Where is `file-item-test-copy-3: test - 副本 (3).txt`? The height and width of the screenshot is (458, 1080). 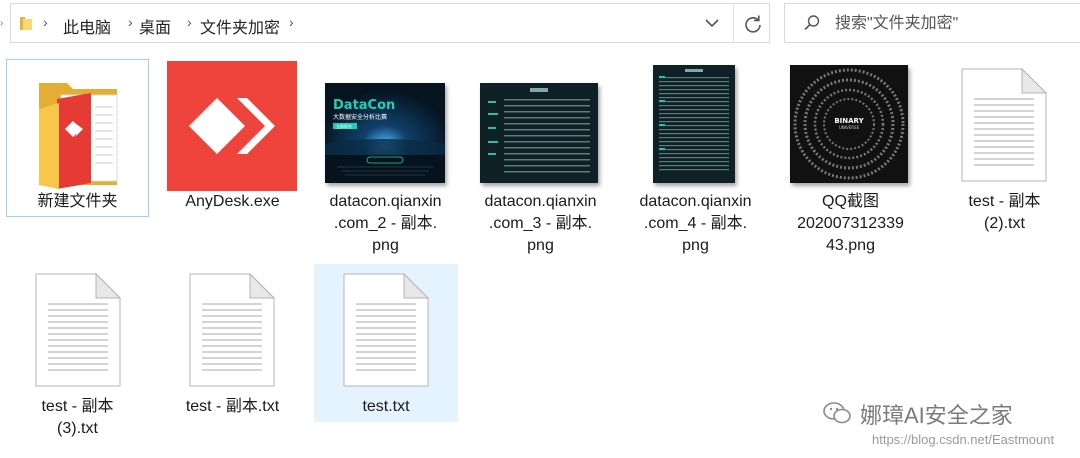
file-item-test-copy-3: test - 副本 (3).txt is located at coordinates (77, 354).